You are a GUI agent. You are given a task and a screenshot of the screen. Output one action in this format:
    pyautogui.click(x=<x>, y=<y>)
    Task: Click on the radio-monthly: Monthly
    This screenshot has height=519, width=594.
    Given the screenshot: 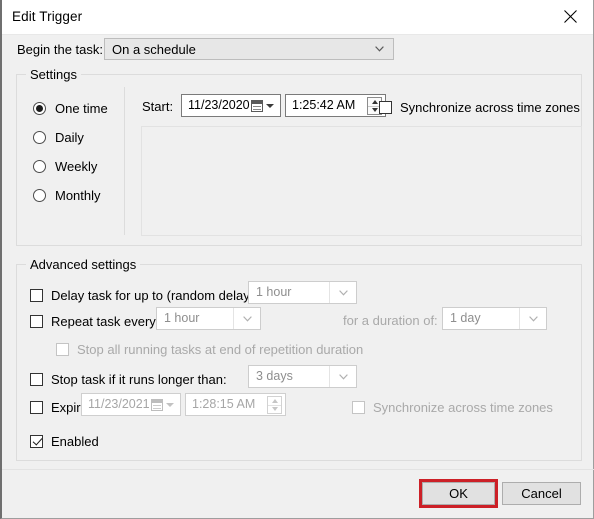 What is the action you would take?
    pyautogui.click(x=67, y=195)
    